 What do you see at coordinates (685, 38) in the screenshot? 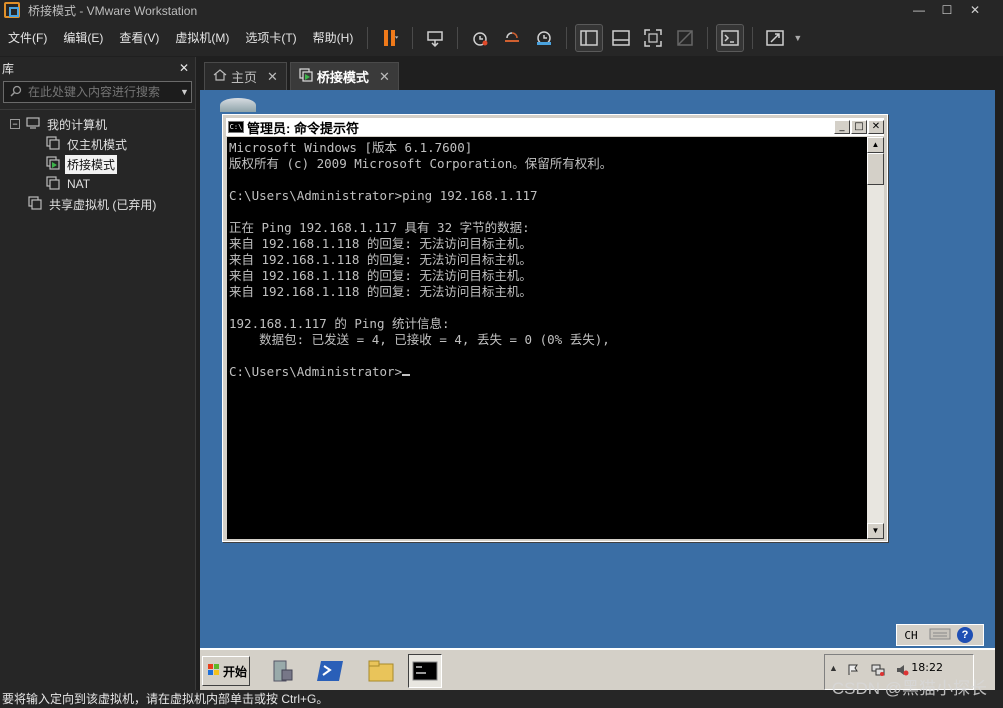
I see `unity-icon` at bounding box center [685, 38].